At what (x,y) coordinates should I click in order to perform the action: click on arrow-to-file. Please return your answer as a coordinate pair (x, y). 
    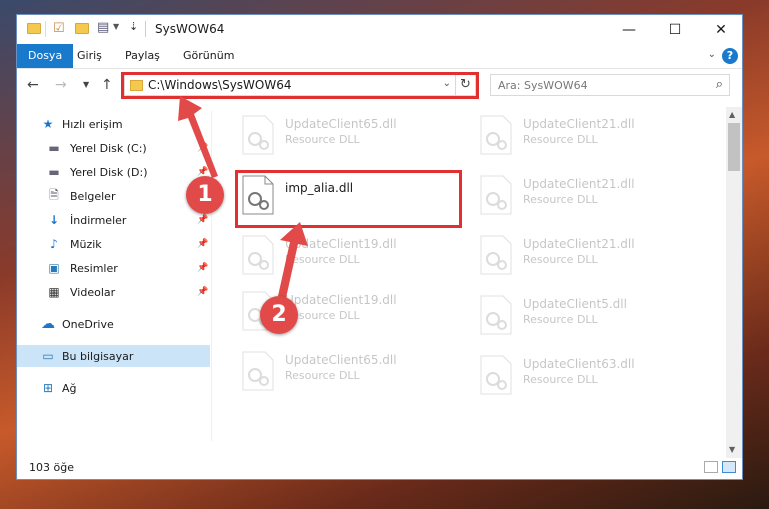
    Looking at the image, I should click on (293, 260).